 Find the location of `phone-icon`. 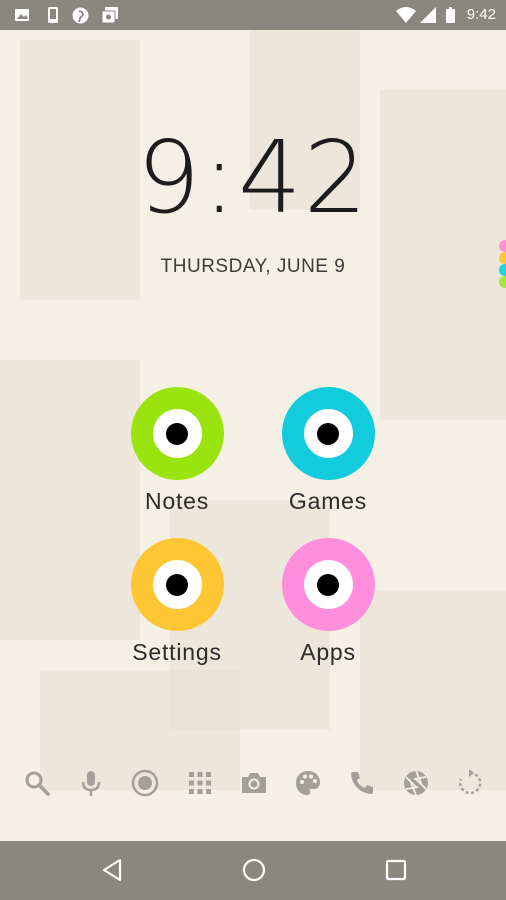

phone-icon is located at coordinates (362, 783).